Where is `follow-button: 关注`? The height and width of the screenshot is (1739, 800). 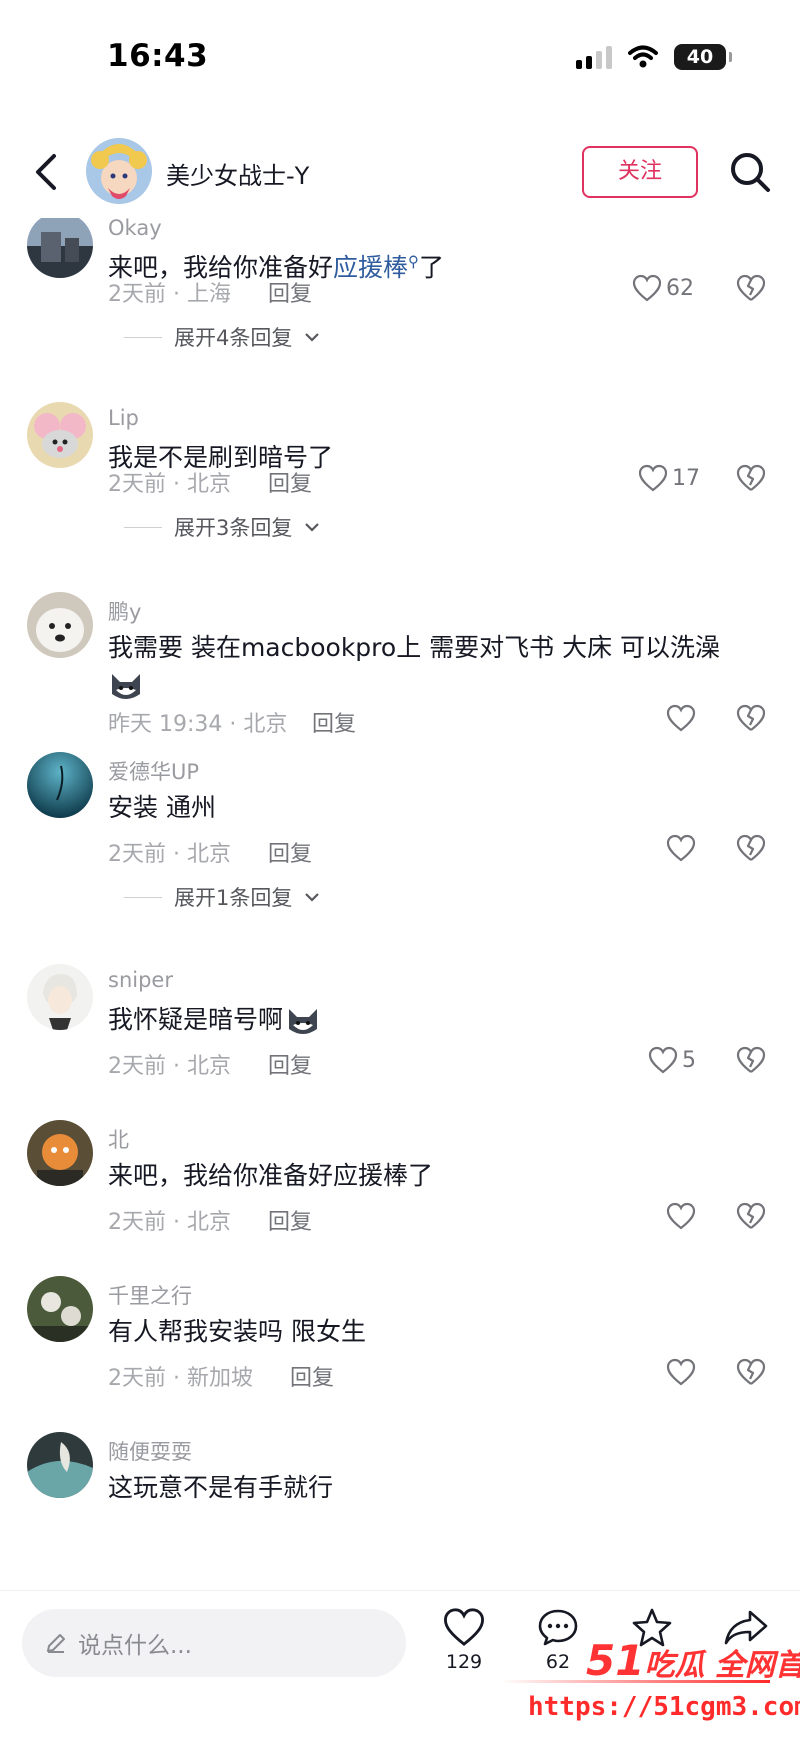 follow-button: 关注 is located at coordinates (640, 172).